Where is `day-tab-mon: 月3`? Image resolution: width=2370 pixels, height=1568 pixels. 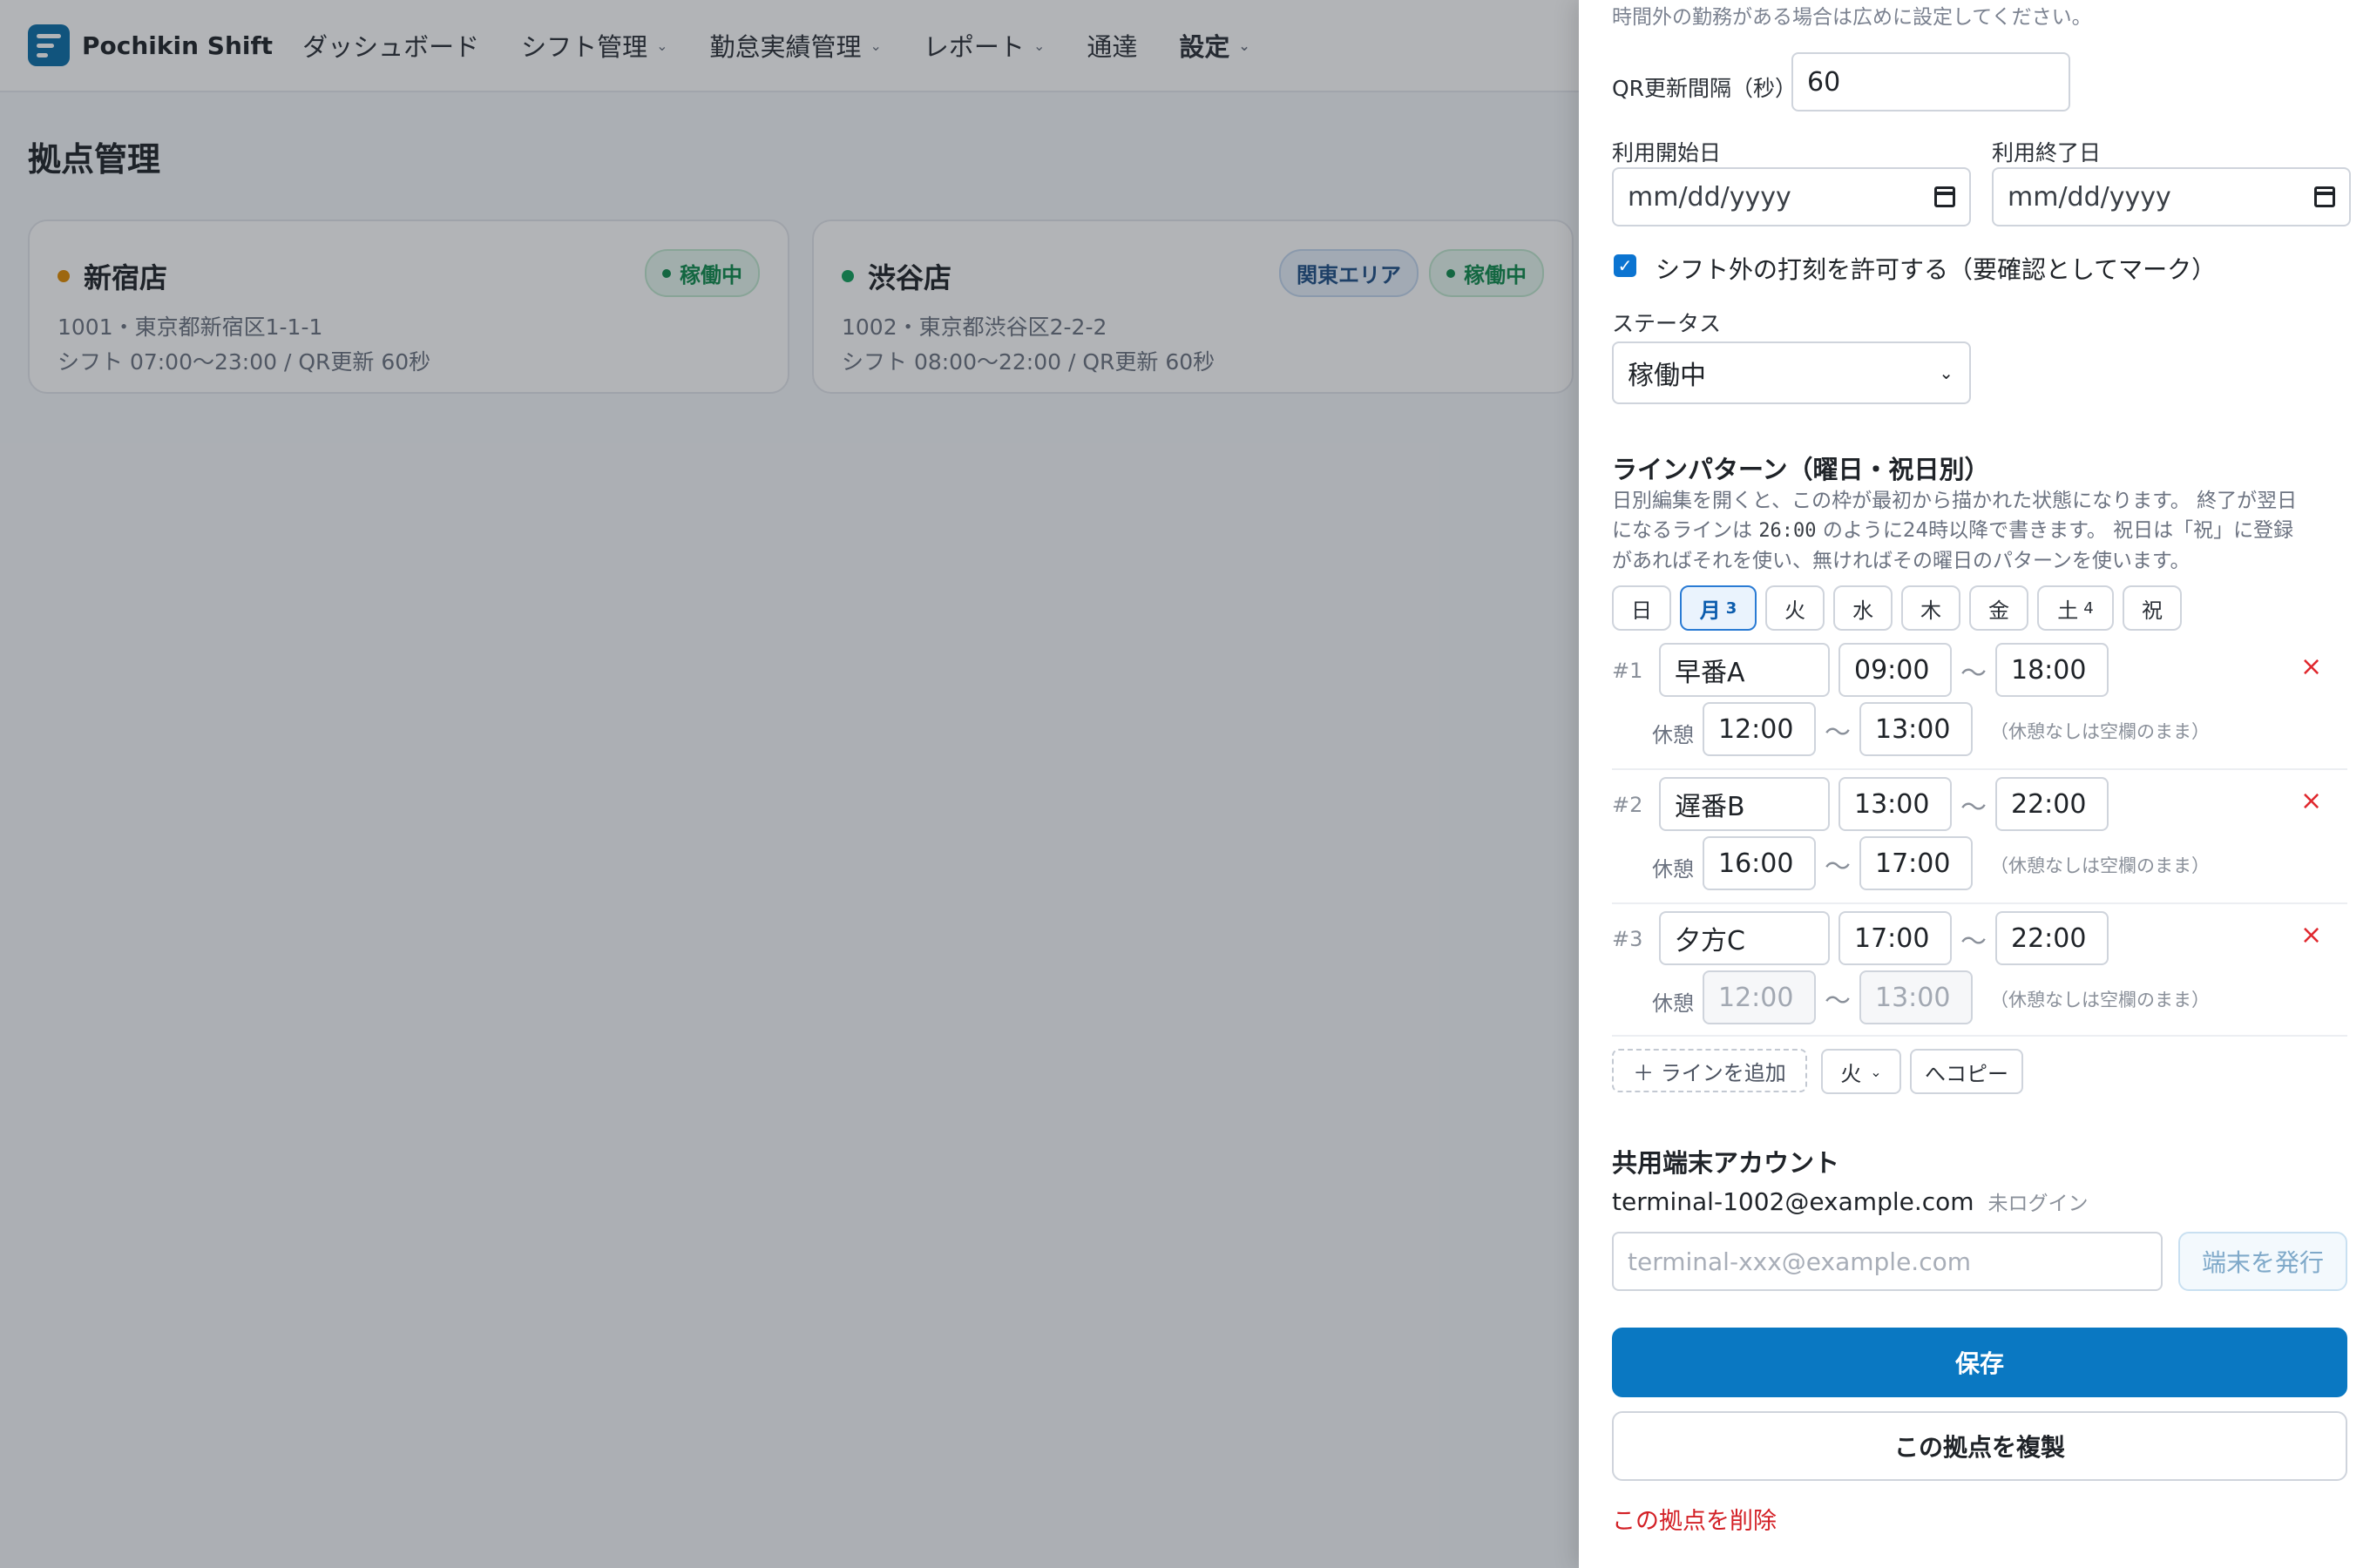
day-tab-mon: 月3 is located at coordinates (1718, 608).